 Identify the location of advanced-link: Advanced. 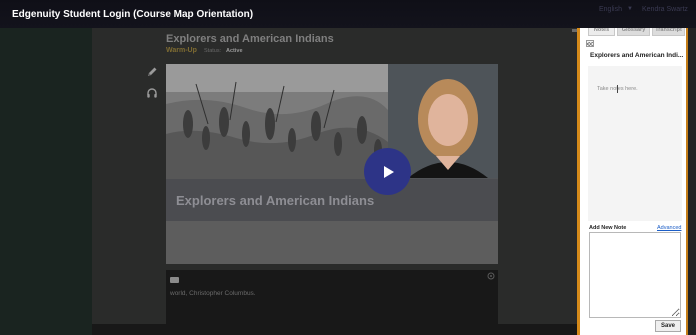
(669, 228).